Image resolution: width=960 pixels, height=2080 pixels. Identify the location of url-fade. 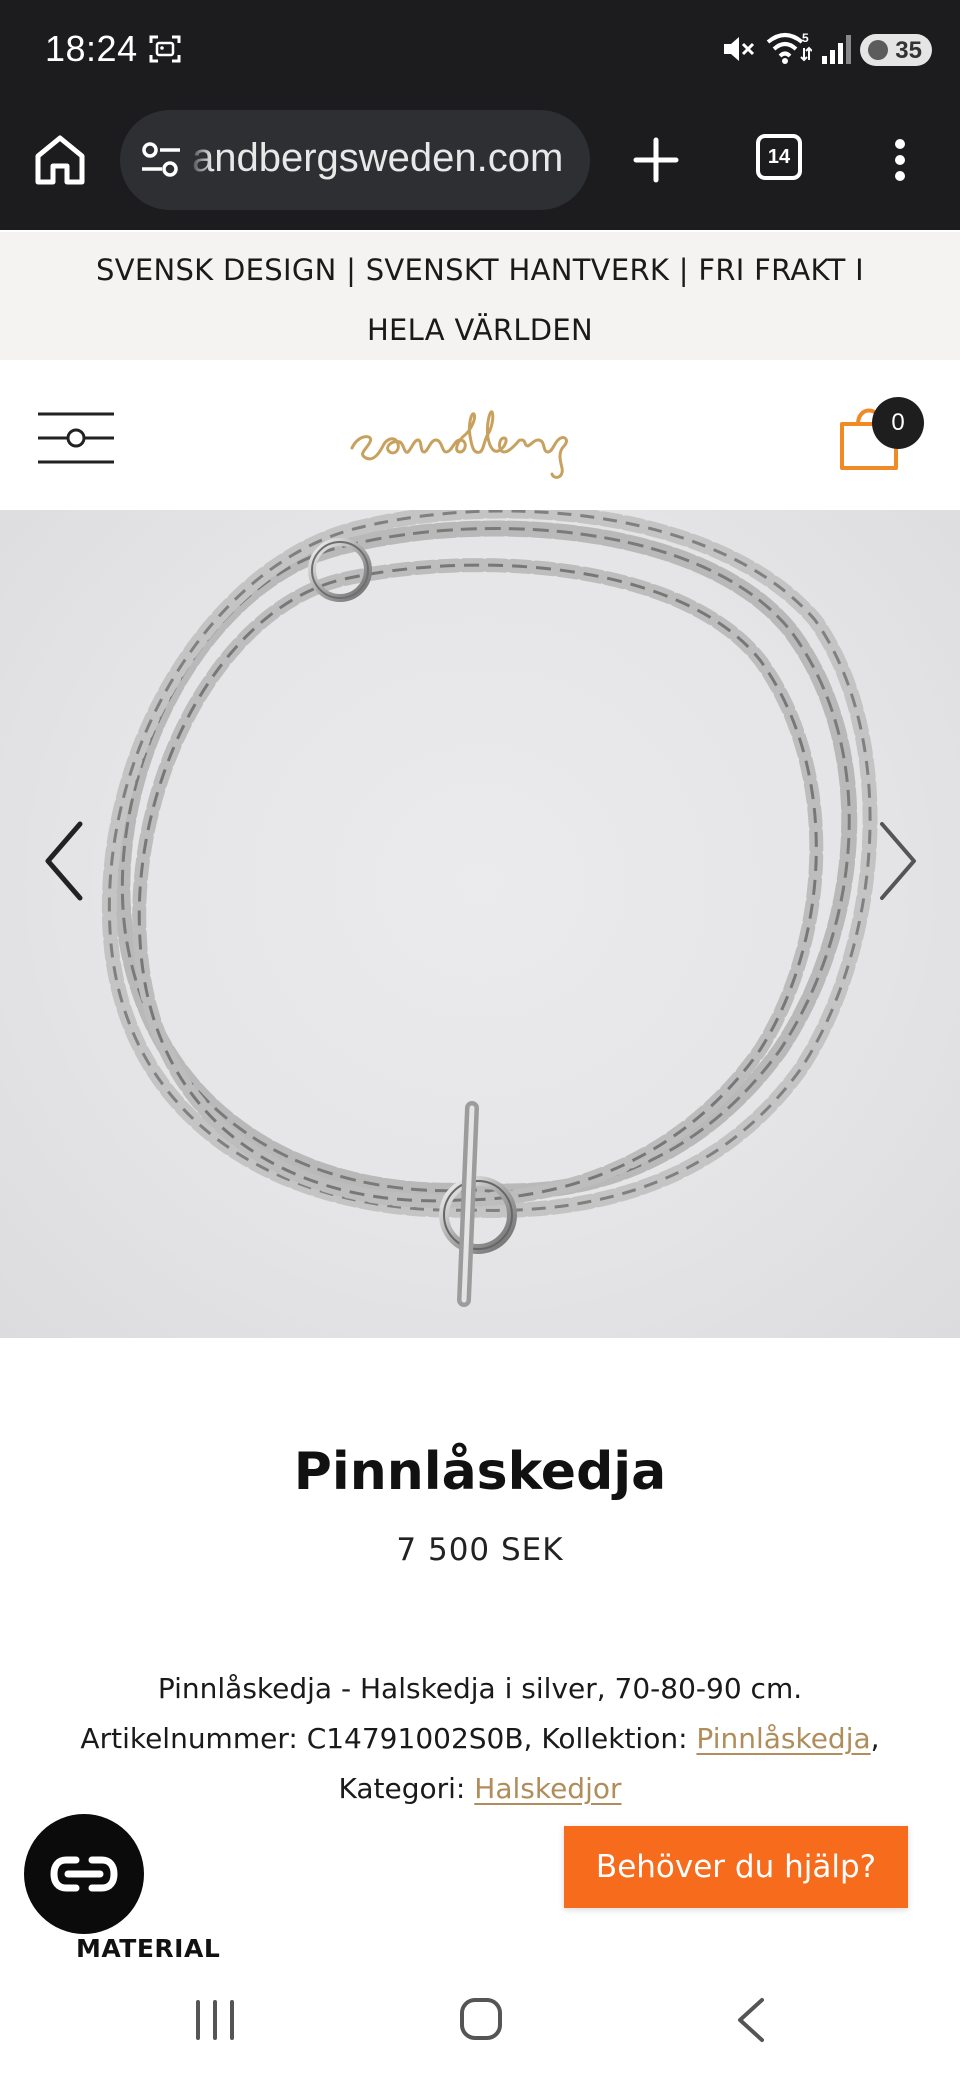
(200, 160).